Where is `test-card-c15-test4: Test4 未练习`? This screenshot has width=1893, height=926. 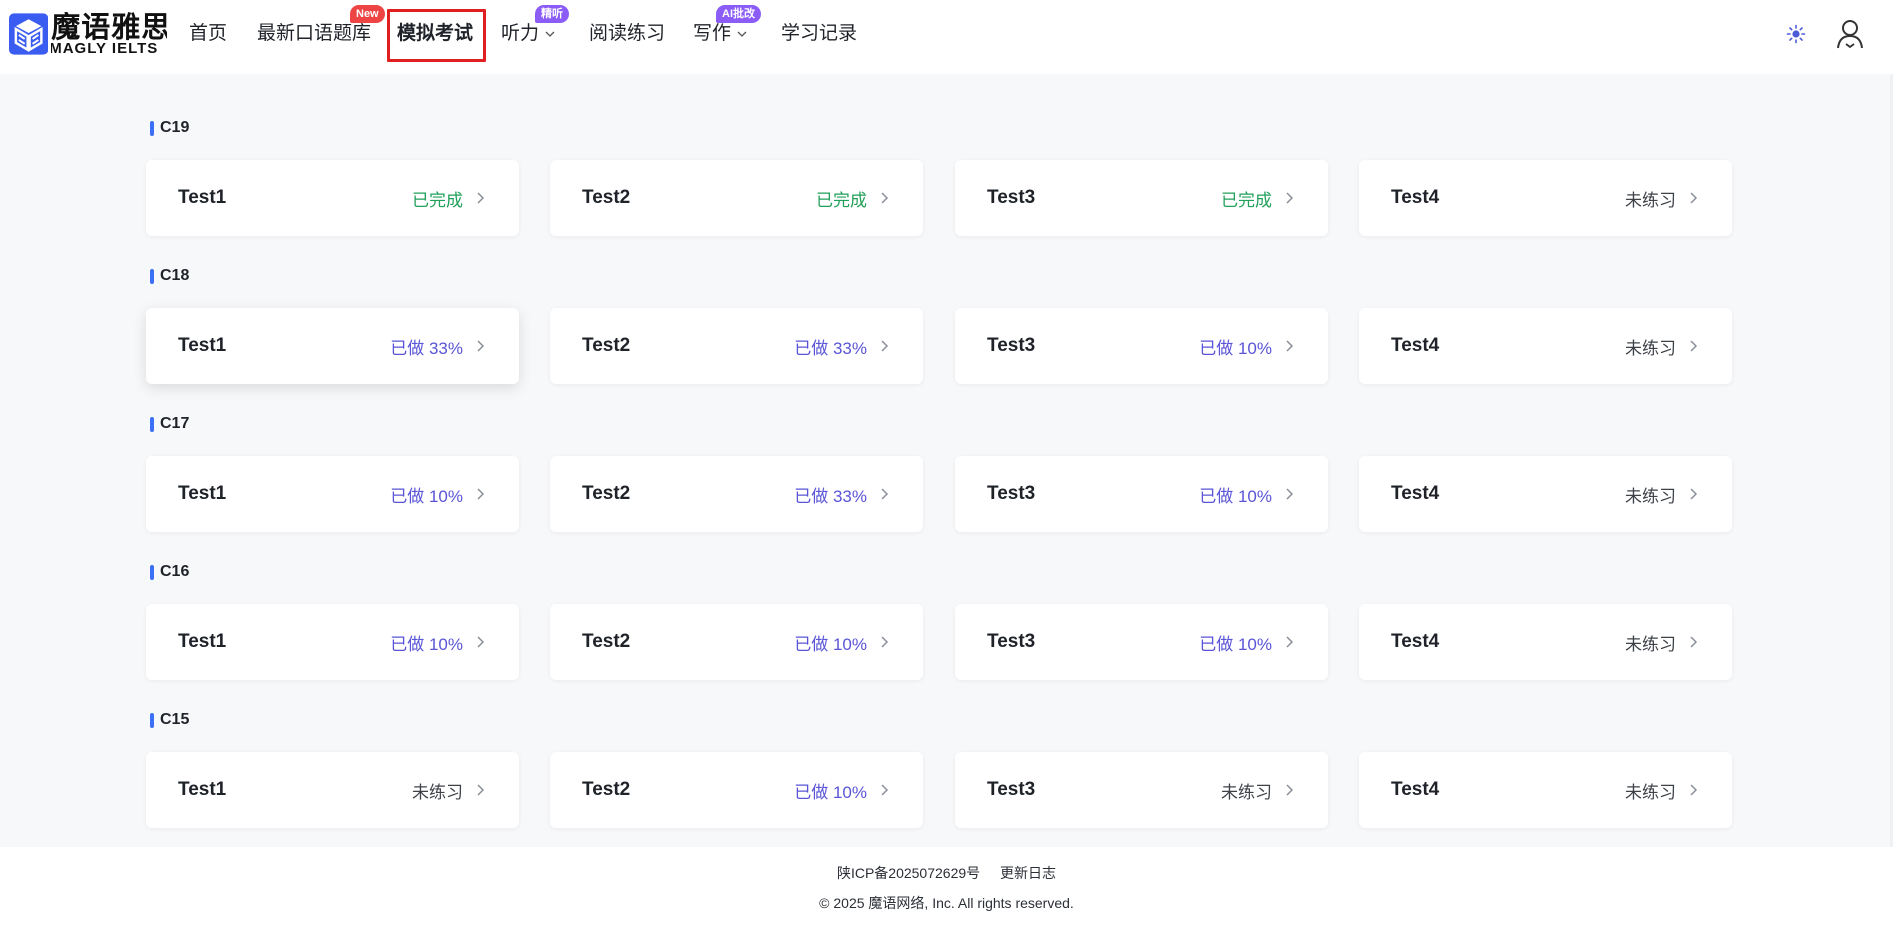 test-card-c15-test4: Test4 未练习 is located at coordinates (1545, 790).